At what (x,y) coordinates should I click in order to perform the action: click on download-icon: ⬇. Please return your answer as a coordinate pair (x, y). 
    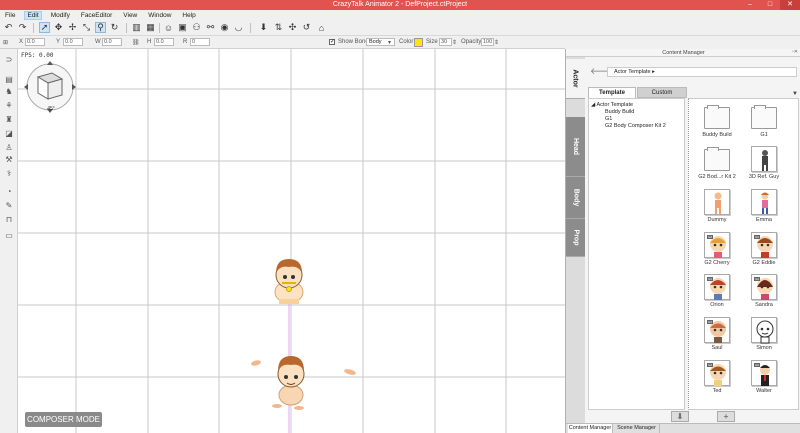
    Looking at the image, I should click on (263, 27).